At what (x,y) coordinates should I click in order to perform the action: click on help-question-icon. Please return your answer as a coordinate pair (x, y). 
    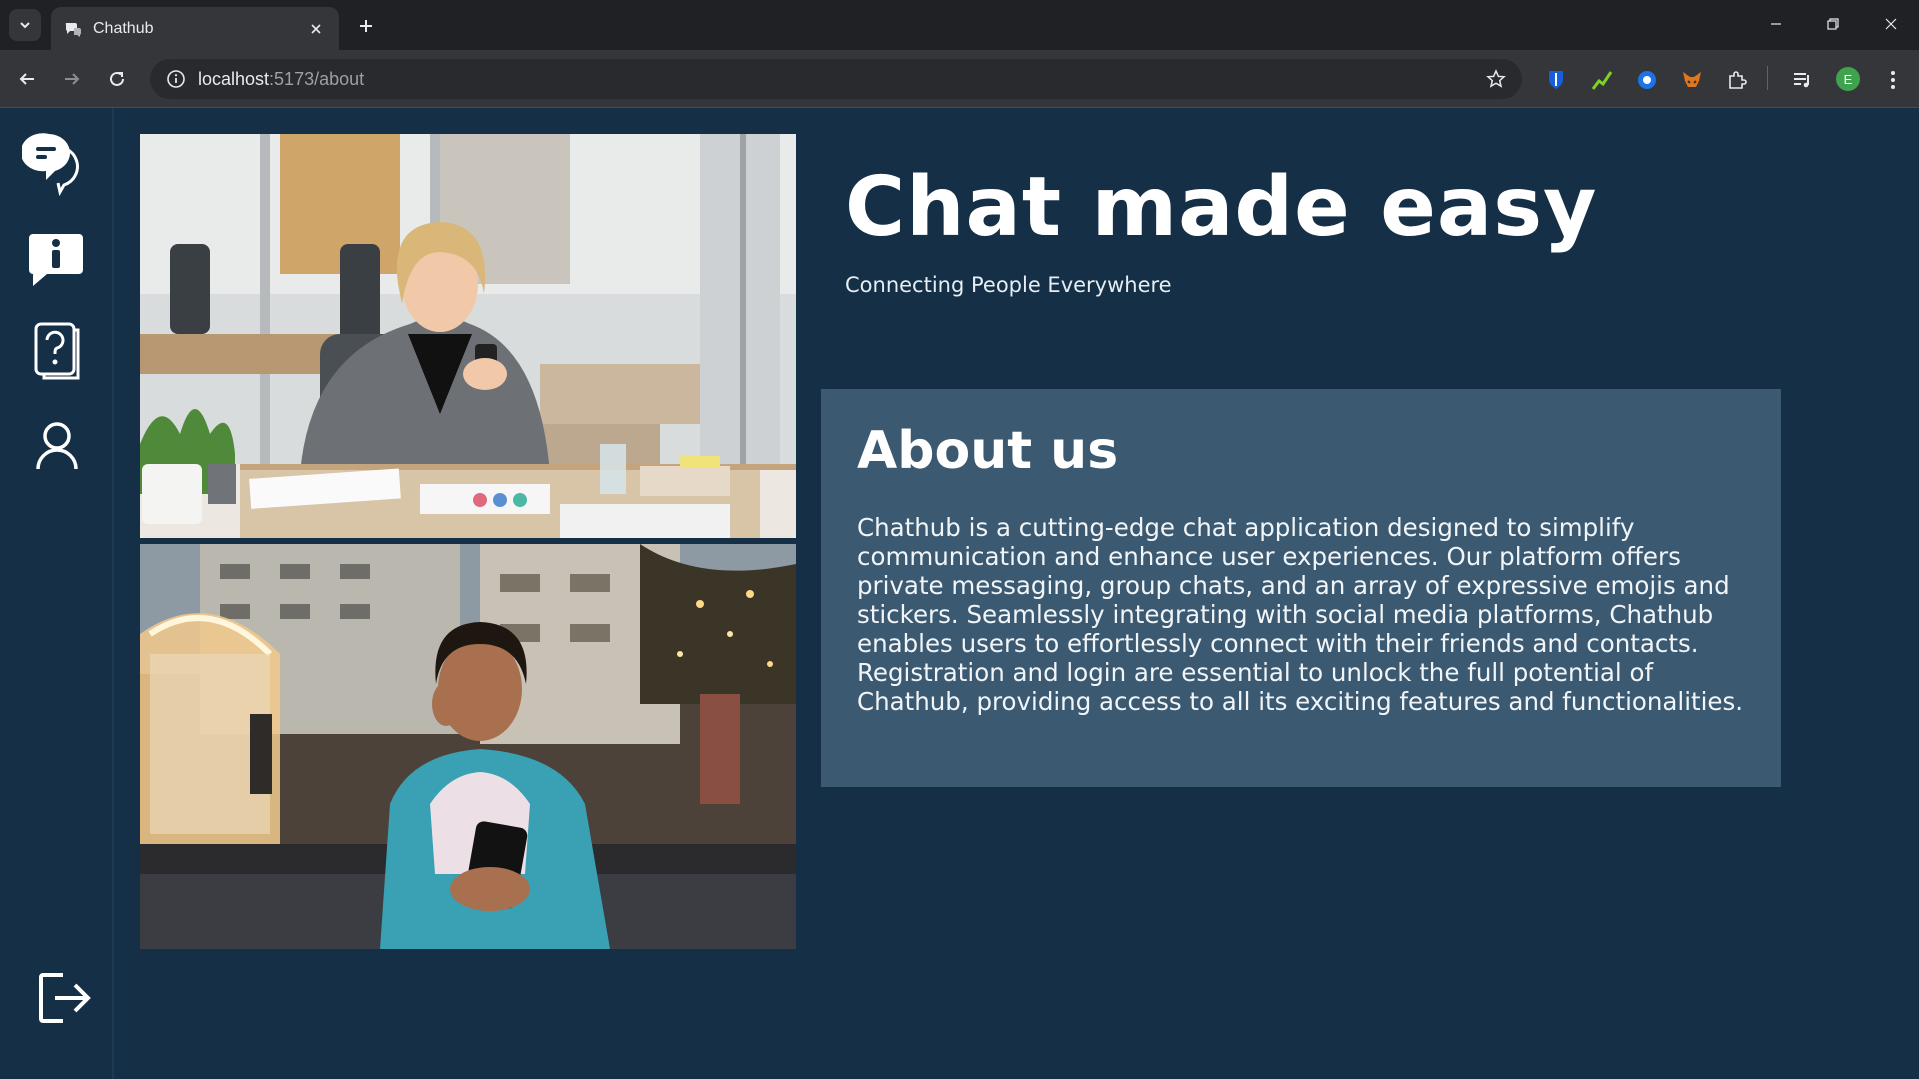
    Looking at the image, I should click on (57, 351).